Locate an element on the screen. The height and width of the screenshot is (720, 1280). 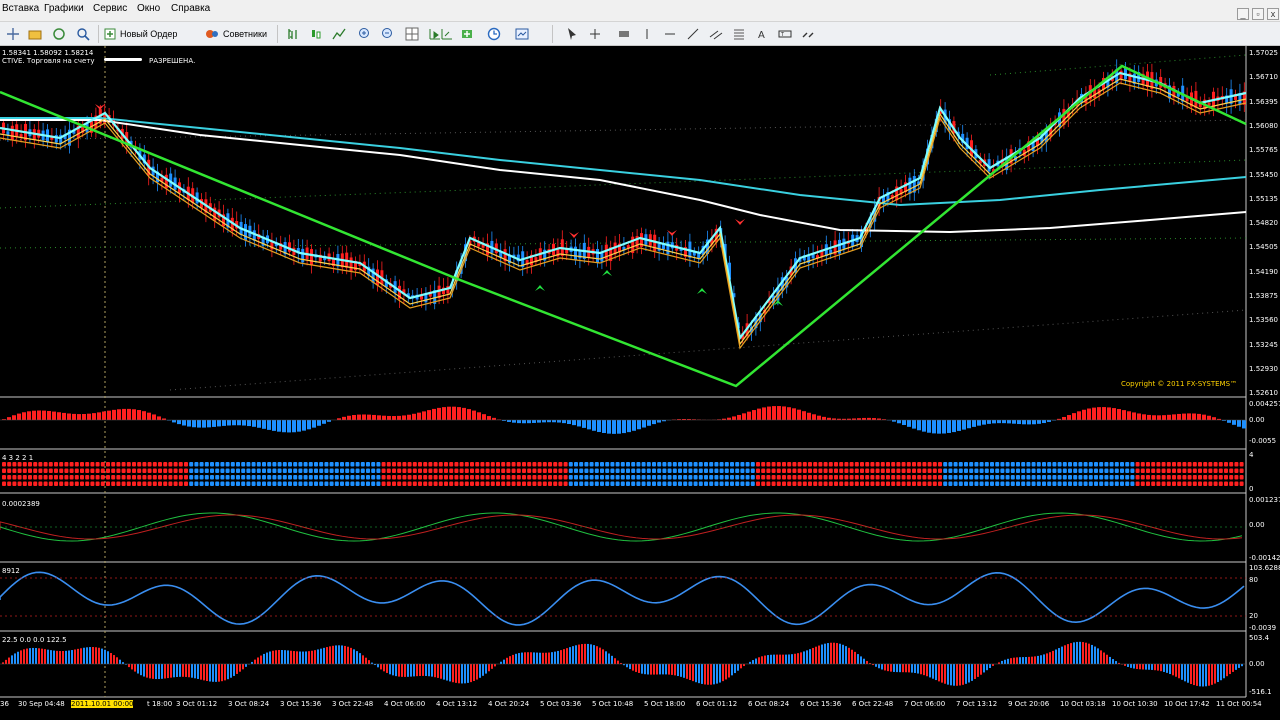
menu-charts: Графики is located at coordinates (64, 8).